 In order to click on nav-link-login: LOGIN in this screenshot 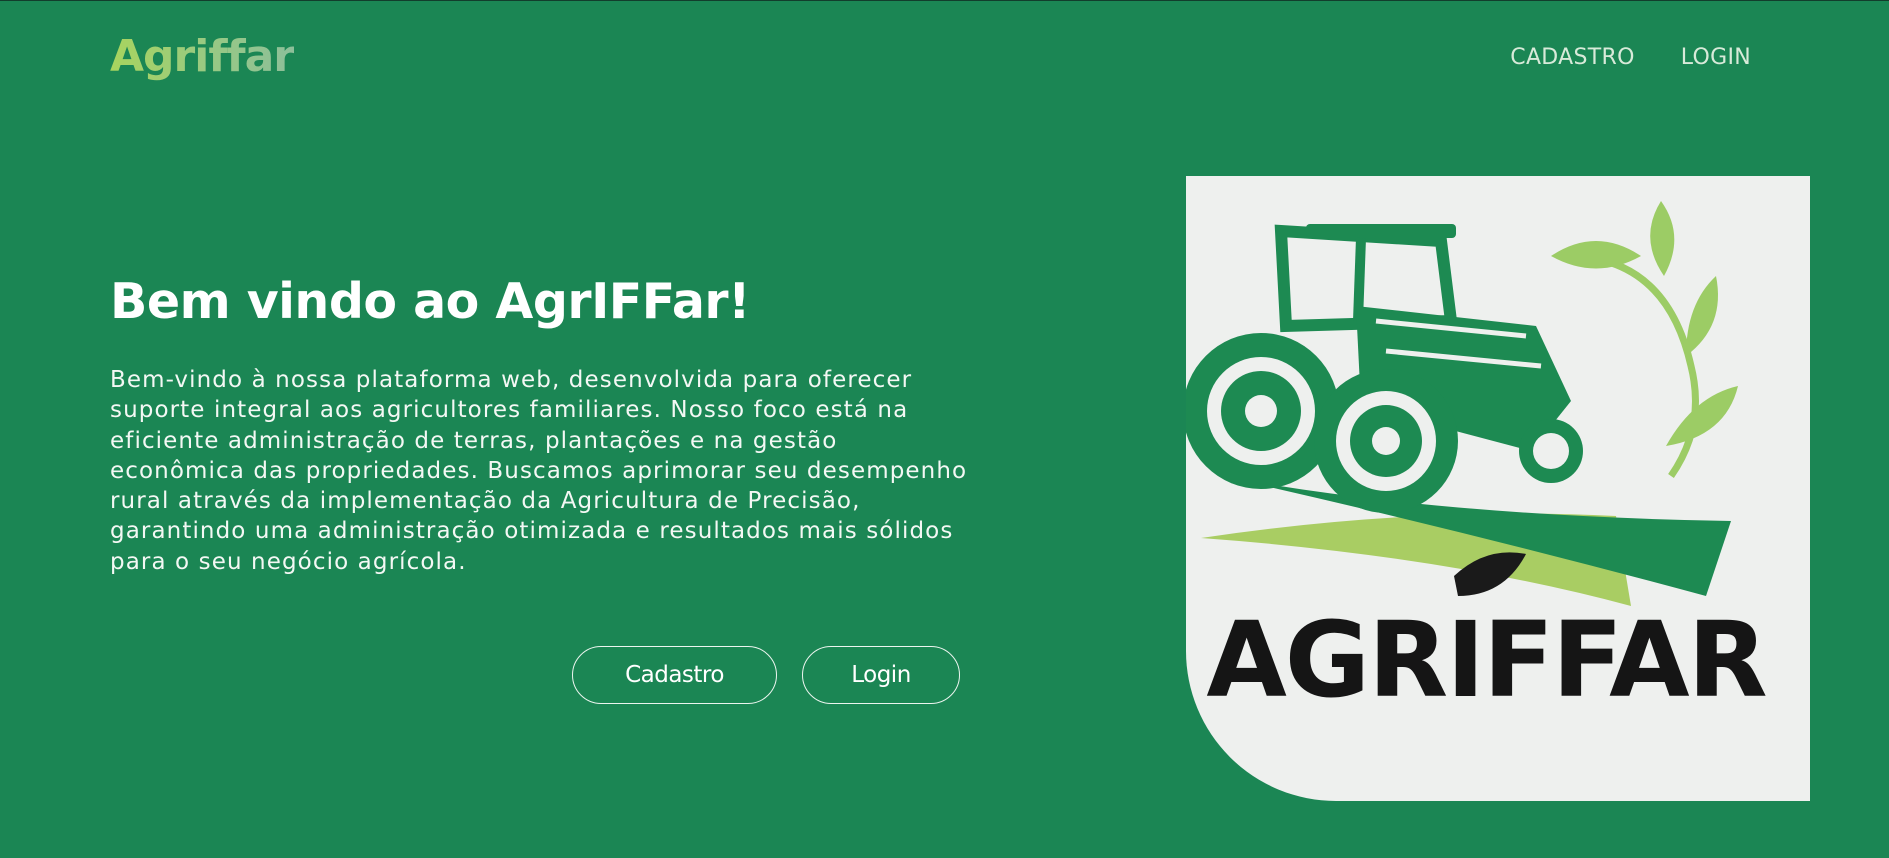, I will do `click(1716, 57)`.